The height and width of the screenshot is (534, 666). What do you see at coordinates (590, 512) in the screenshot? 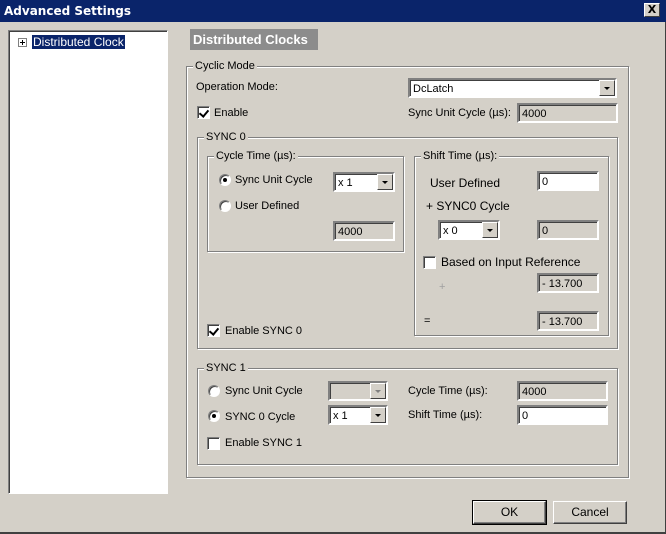
I see `cancel-button: Cancel` at bounding box center [590, 512].